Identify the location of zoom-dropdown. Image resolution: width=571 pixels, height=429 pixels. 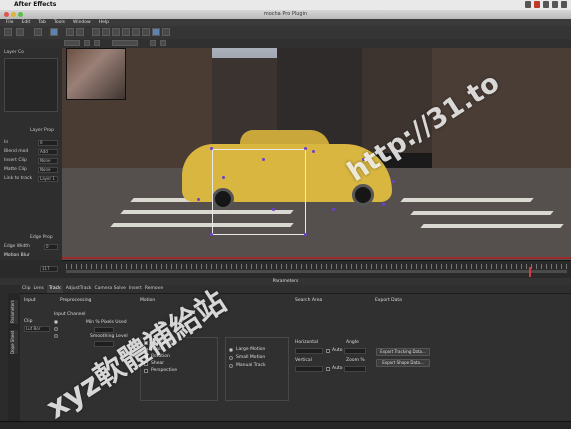
(125, 43).